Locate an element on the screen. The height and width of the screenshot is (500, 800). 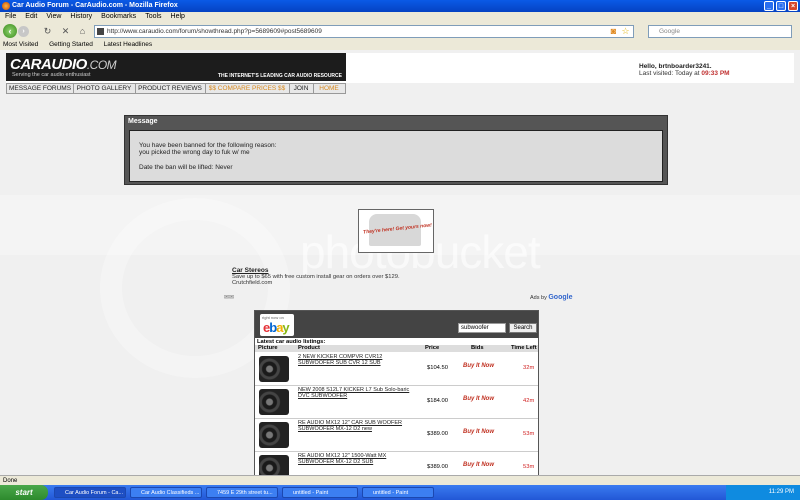
forward-arrow-icon: › is located at coordinates (23, 31).